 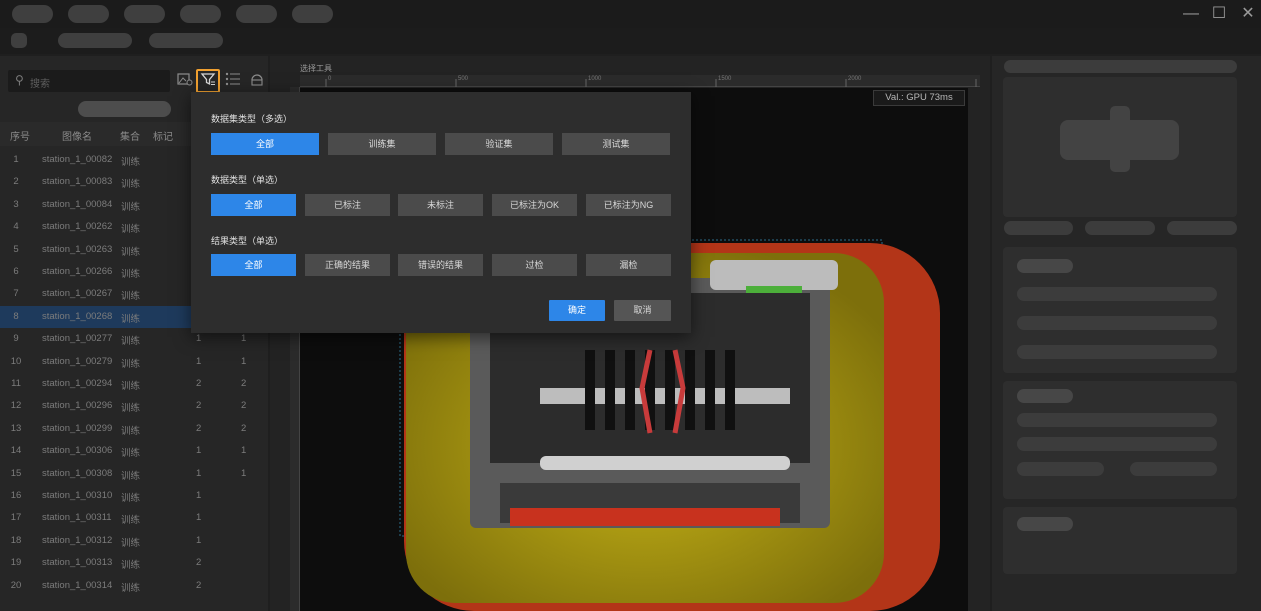 I want to click on table-row: 13 station_1_00299 训练 2 2, so click(x=134, y=429).